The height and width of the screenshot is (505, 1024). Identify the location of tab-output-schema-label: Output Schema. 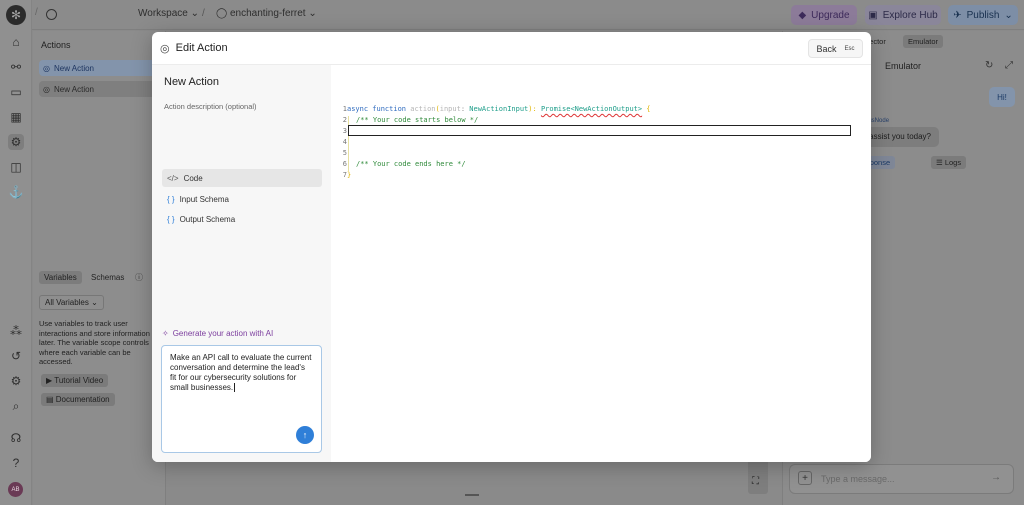
(207, 219).